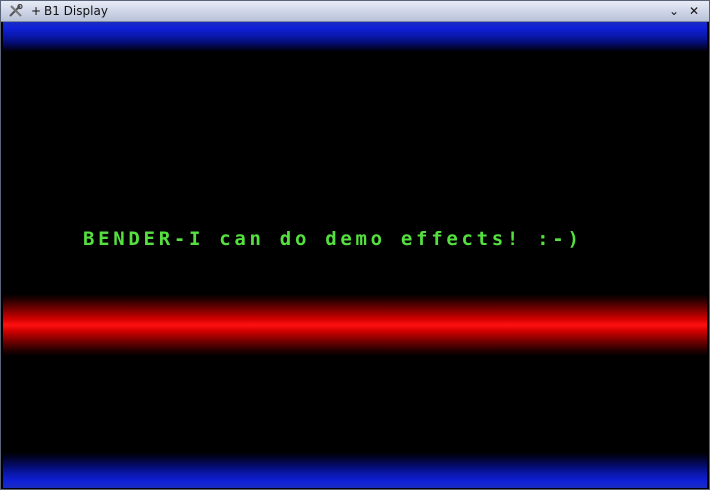  I want to click on minimize-button: ⌄, so click(674, 11).